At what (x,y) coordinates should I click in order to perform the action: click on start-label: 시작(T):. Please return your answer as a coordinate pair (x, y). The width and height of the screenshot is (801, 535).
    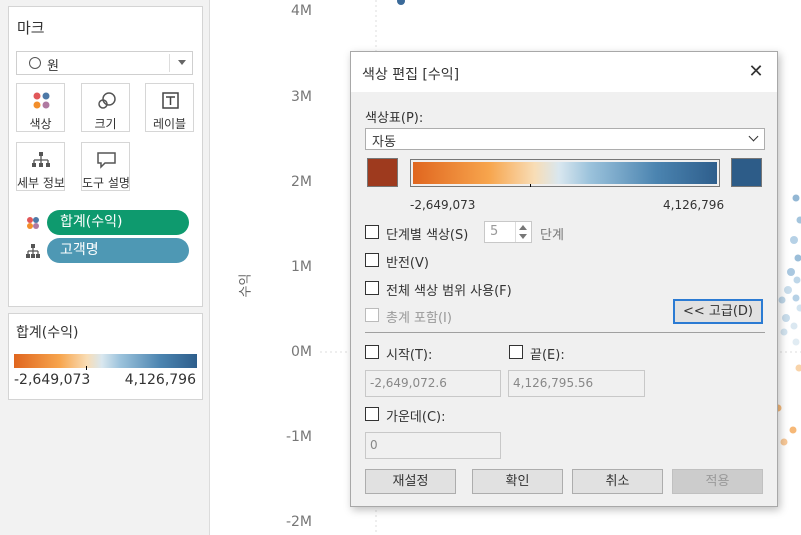
    Looking at the image, I should click on (409, 355).